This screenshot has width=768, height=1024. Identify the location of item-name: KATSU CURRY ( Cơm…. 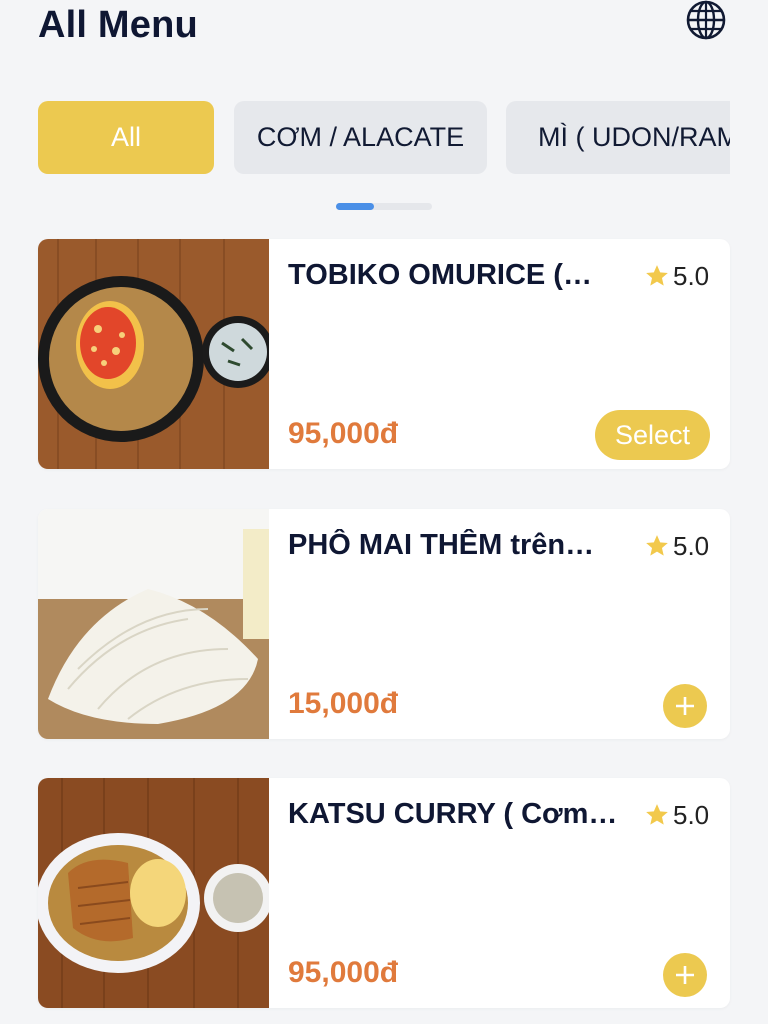
(453, 814).